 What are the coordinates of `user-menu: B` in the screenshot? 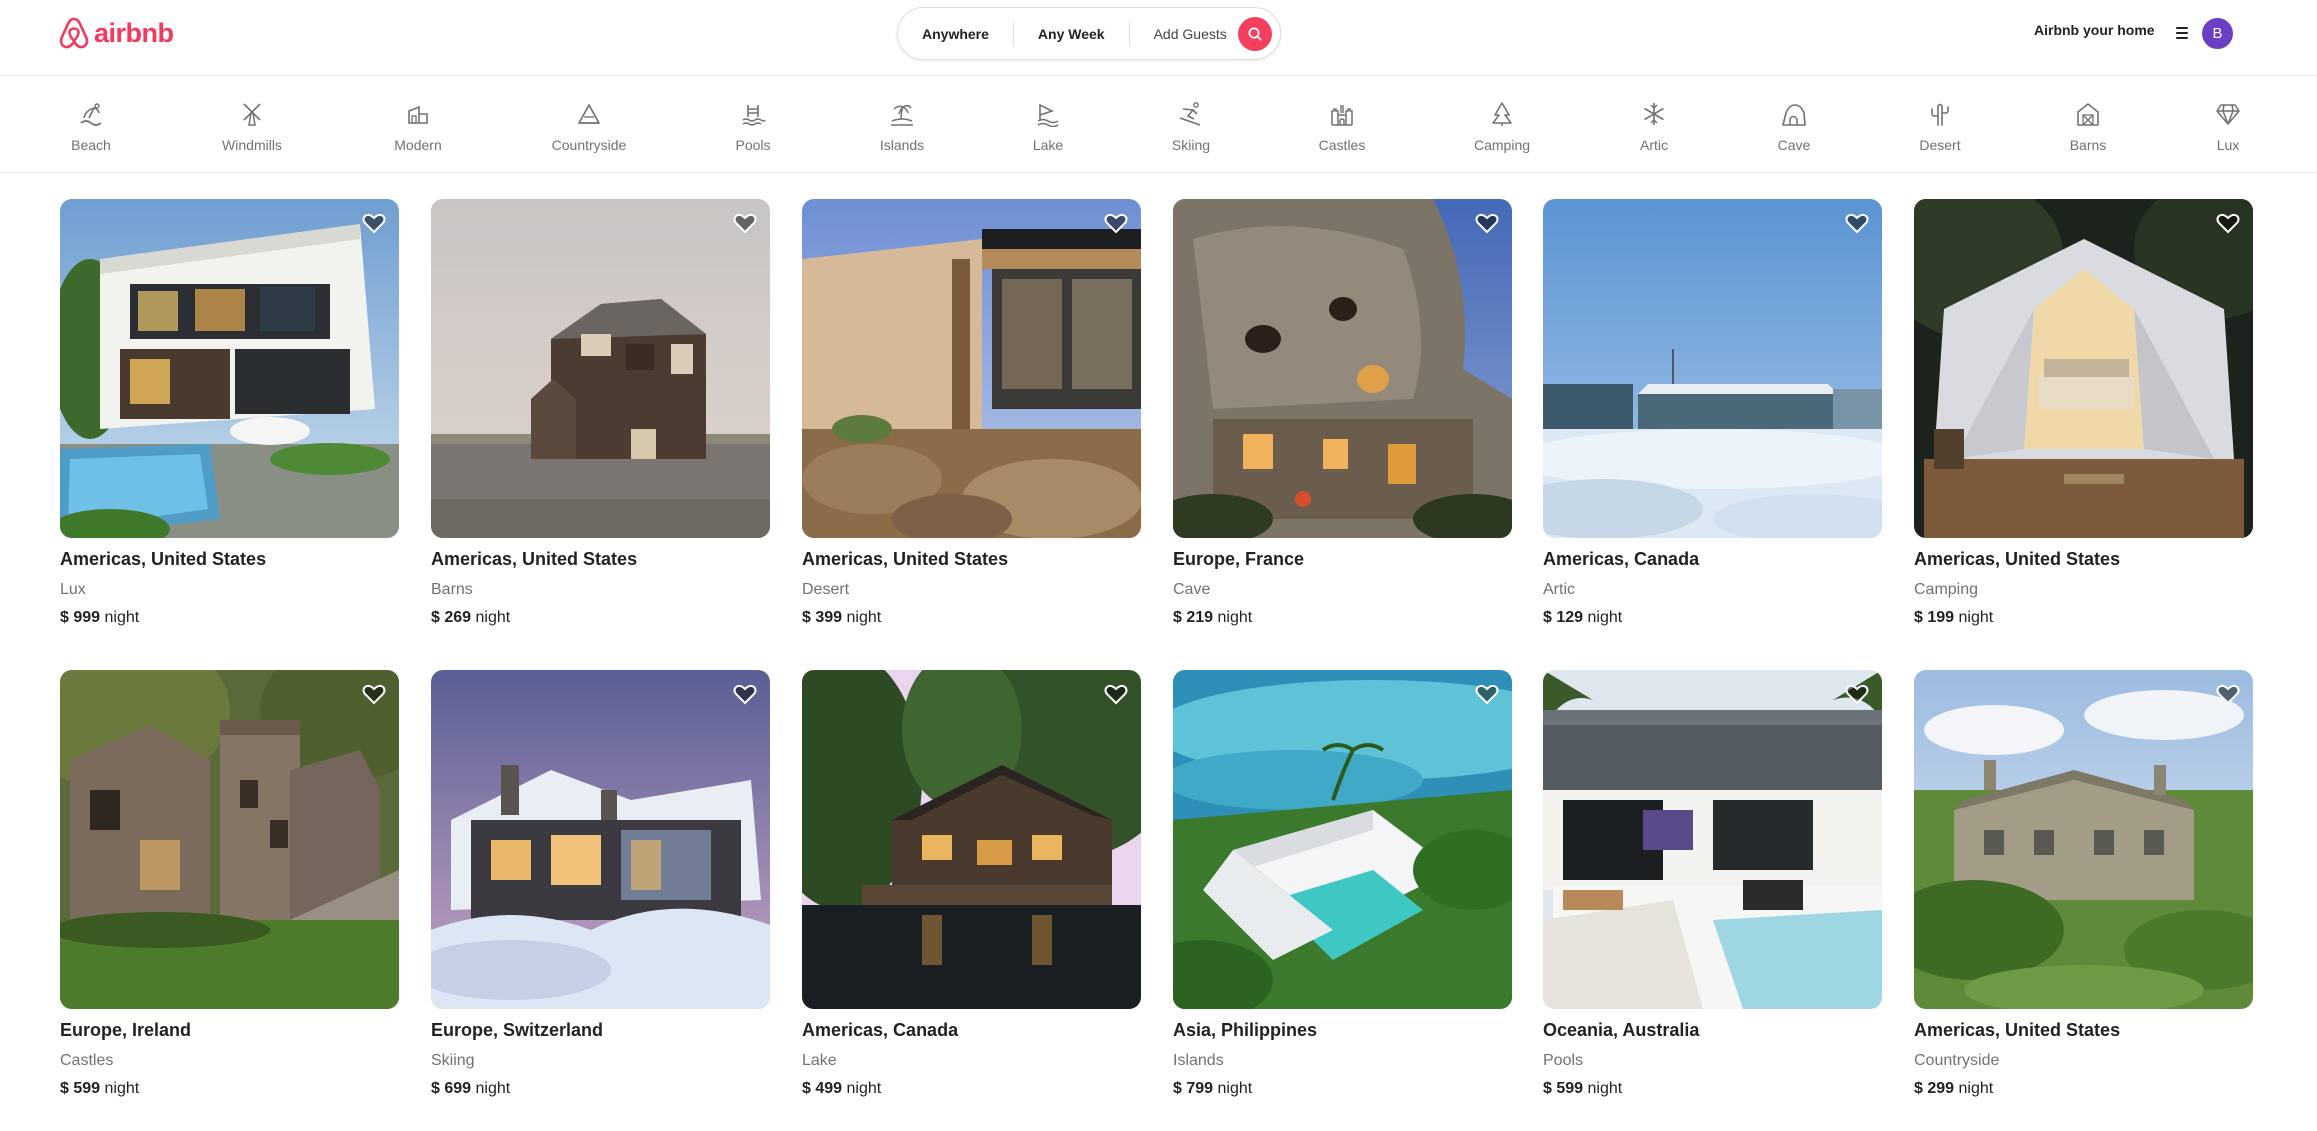 It's located at (2209, 33).